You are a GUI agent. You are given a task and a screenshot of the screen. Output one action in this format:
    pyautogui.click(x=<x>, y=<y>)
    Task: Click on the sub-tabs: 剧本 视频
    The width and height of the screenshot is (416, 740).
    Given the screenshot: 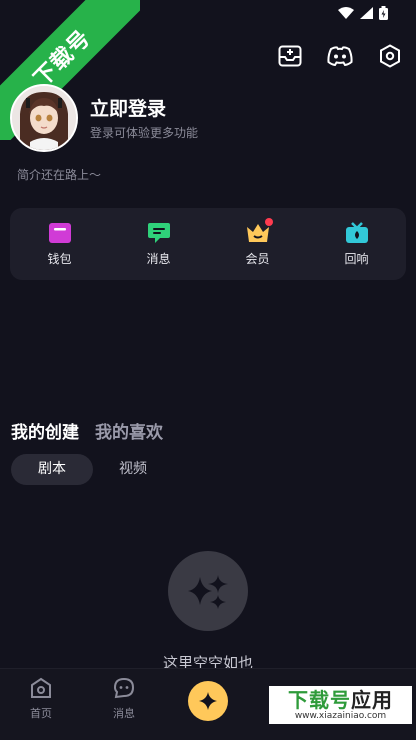 What is the action you would take?
    pyautogui.click(x=92, y=469)
    